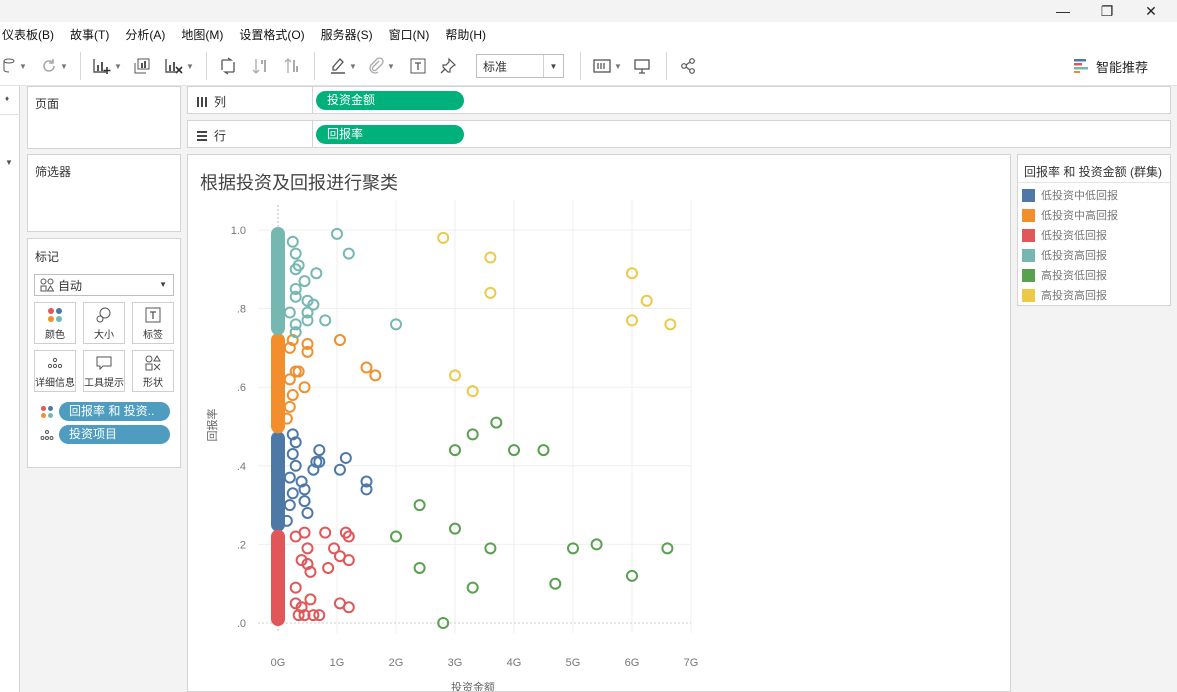 The width and height of the screenshot is (1177, 692). I want to click on clear-sheet-button: ▼, so click(179, 66).